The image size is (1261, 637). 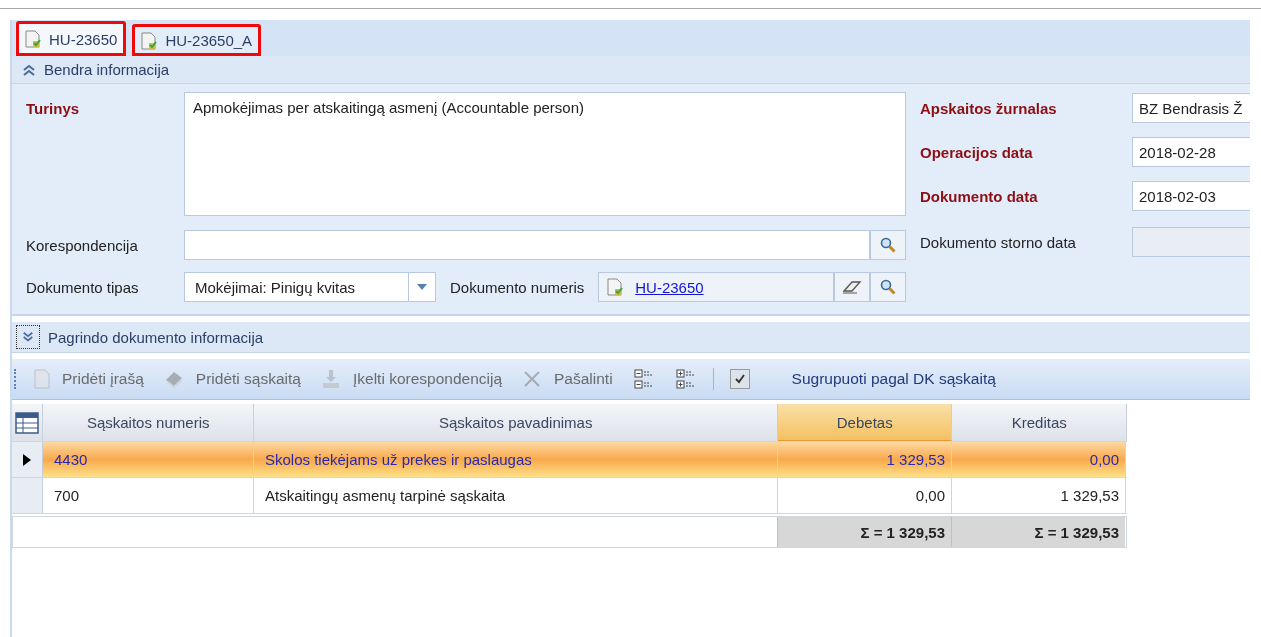 What do you see at coordinates (862, 379) in the screenshot?
I see `group-toggle: Sugrupuoti pagal DK sąskaitą` at bounding box center [862, 379].